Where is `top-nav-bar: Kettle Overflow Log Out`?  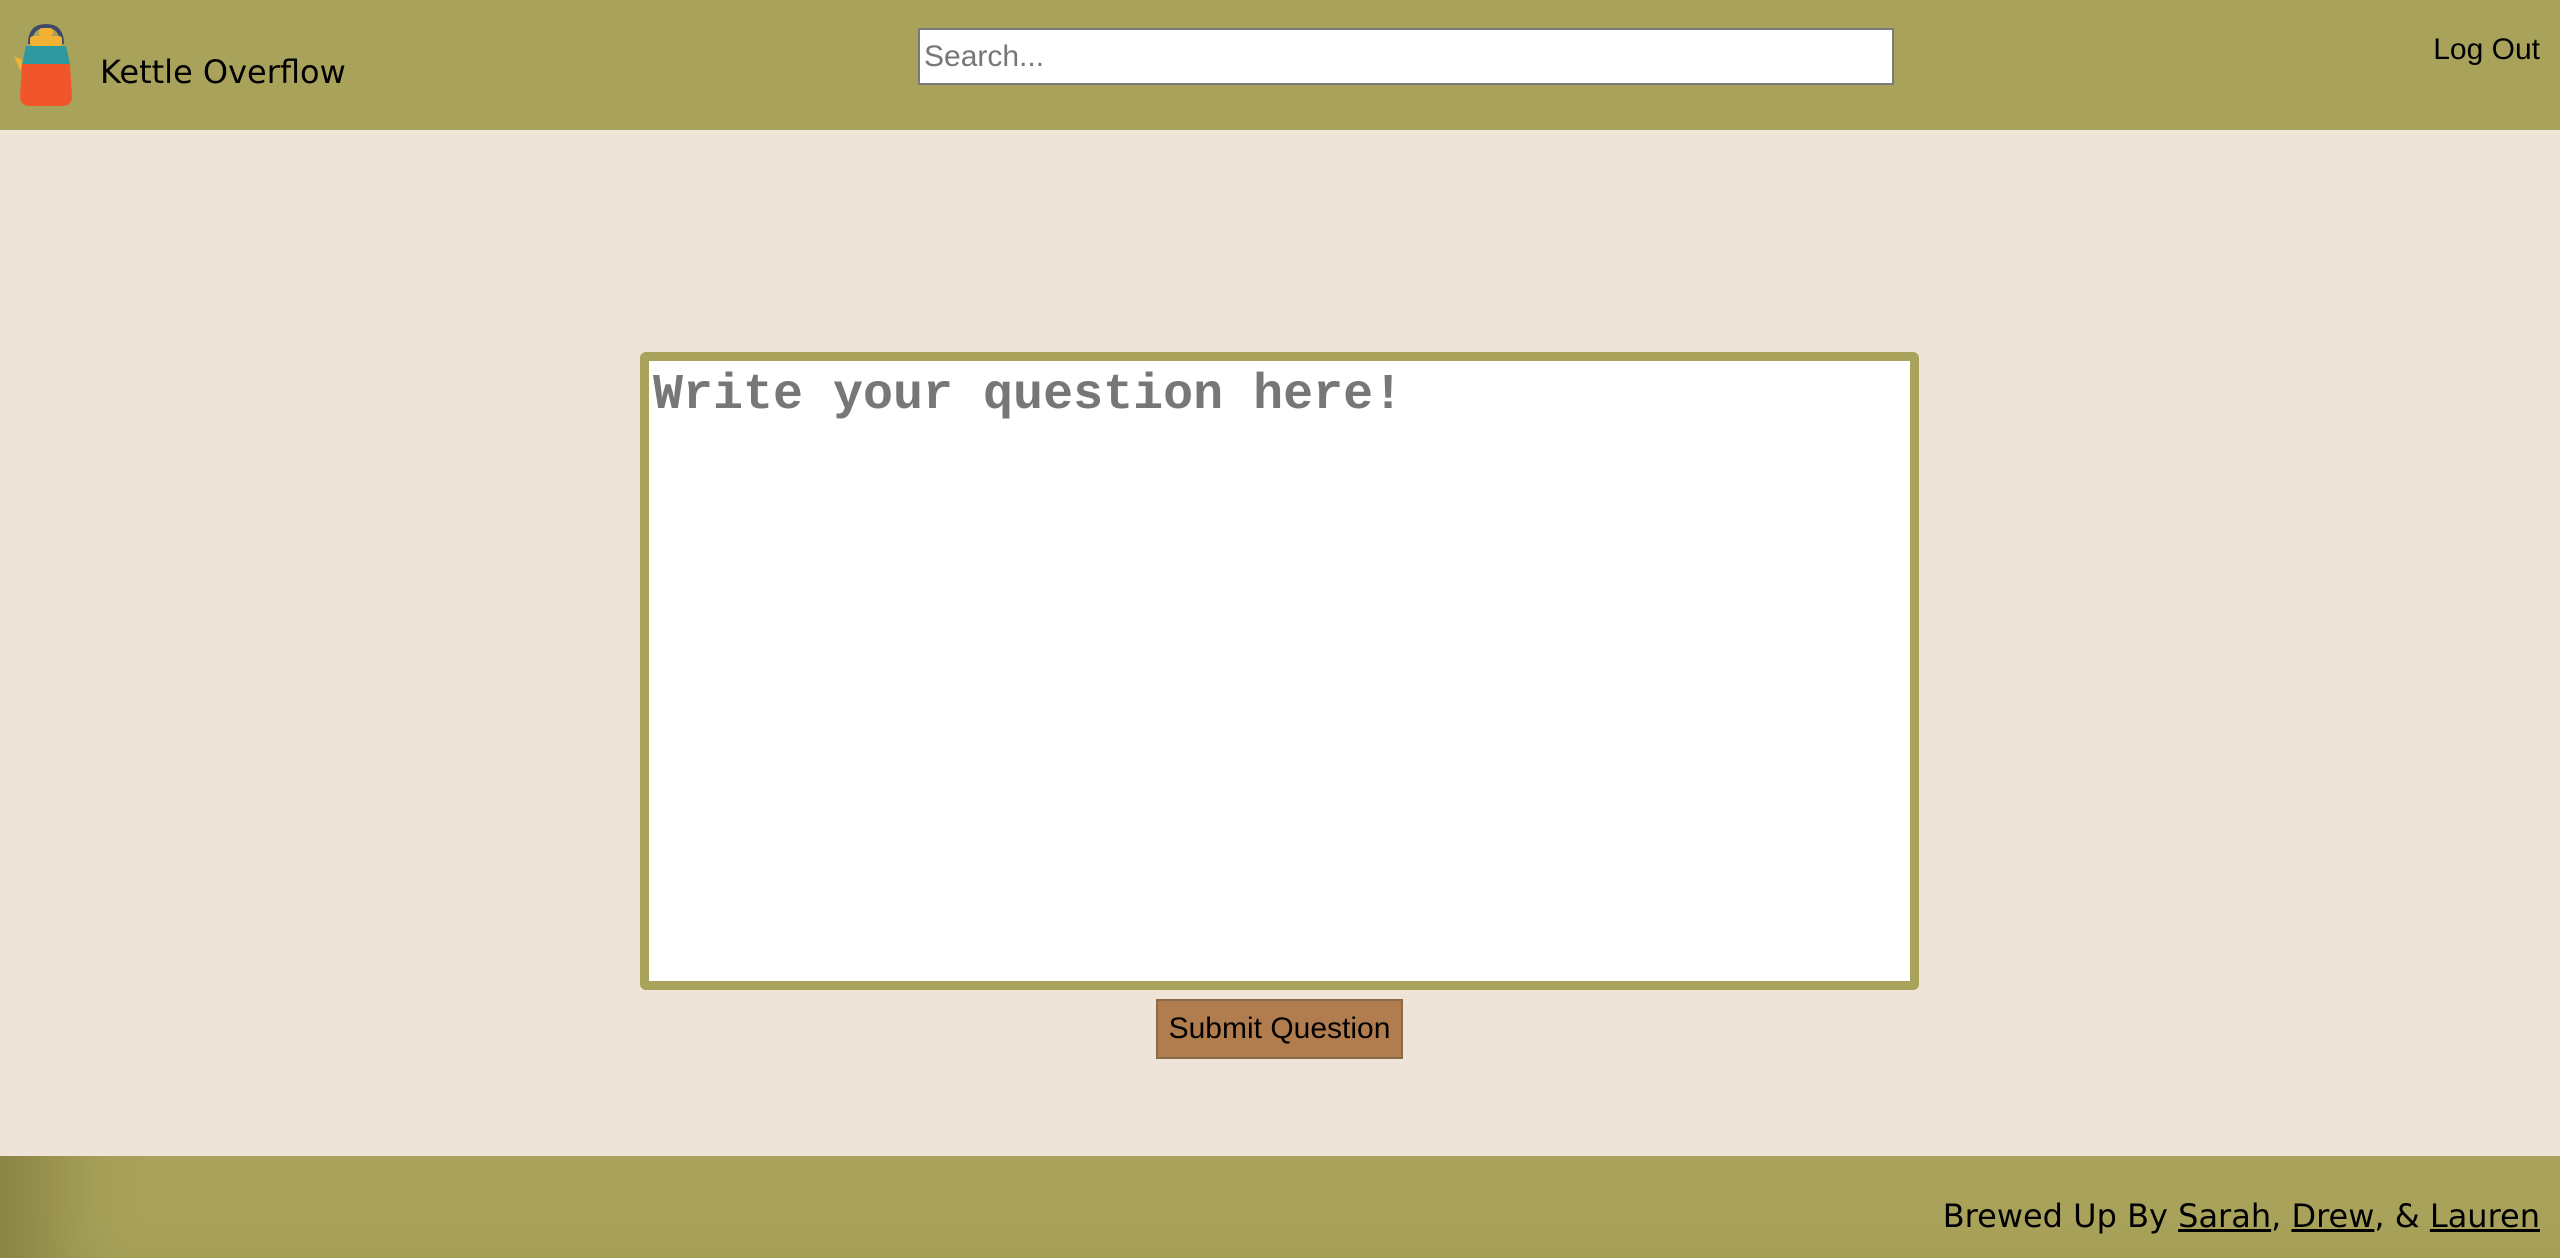 top-nav-bar: Kettle Overflow Log Out is located at coordinates (1280, 65).